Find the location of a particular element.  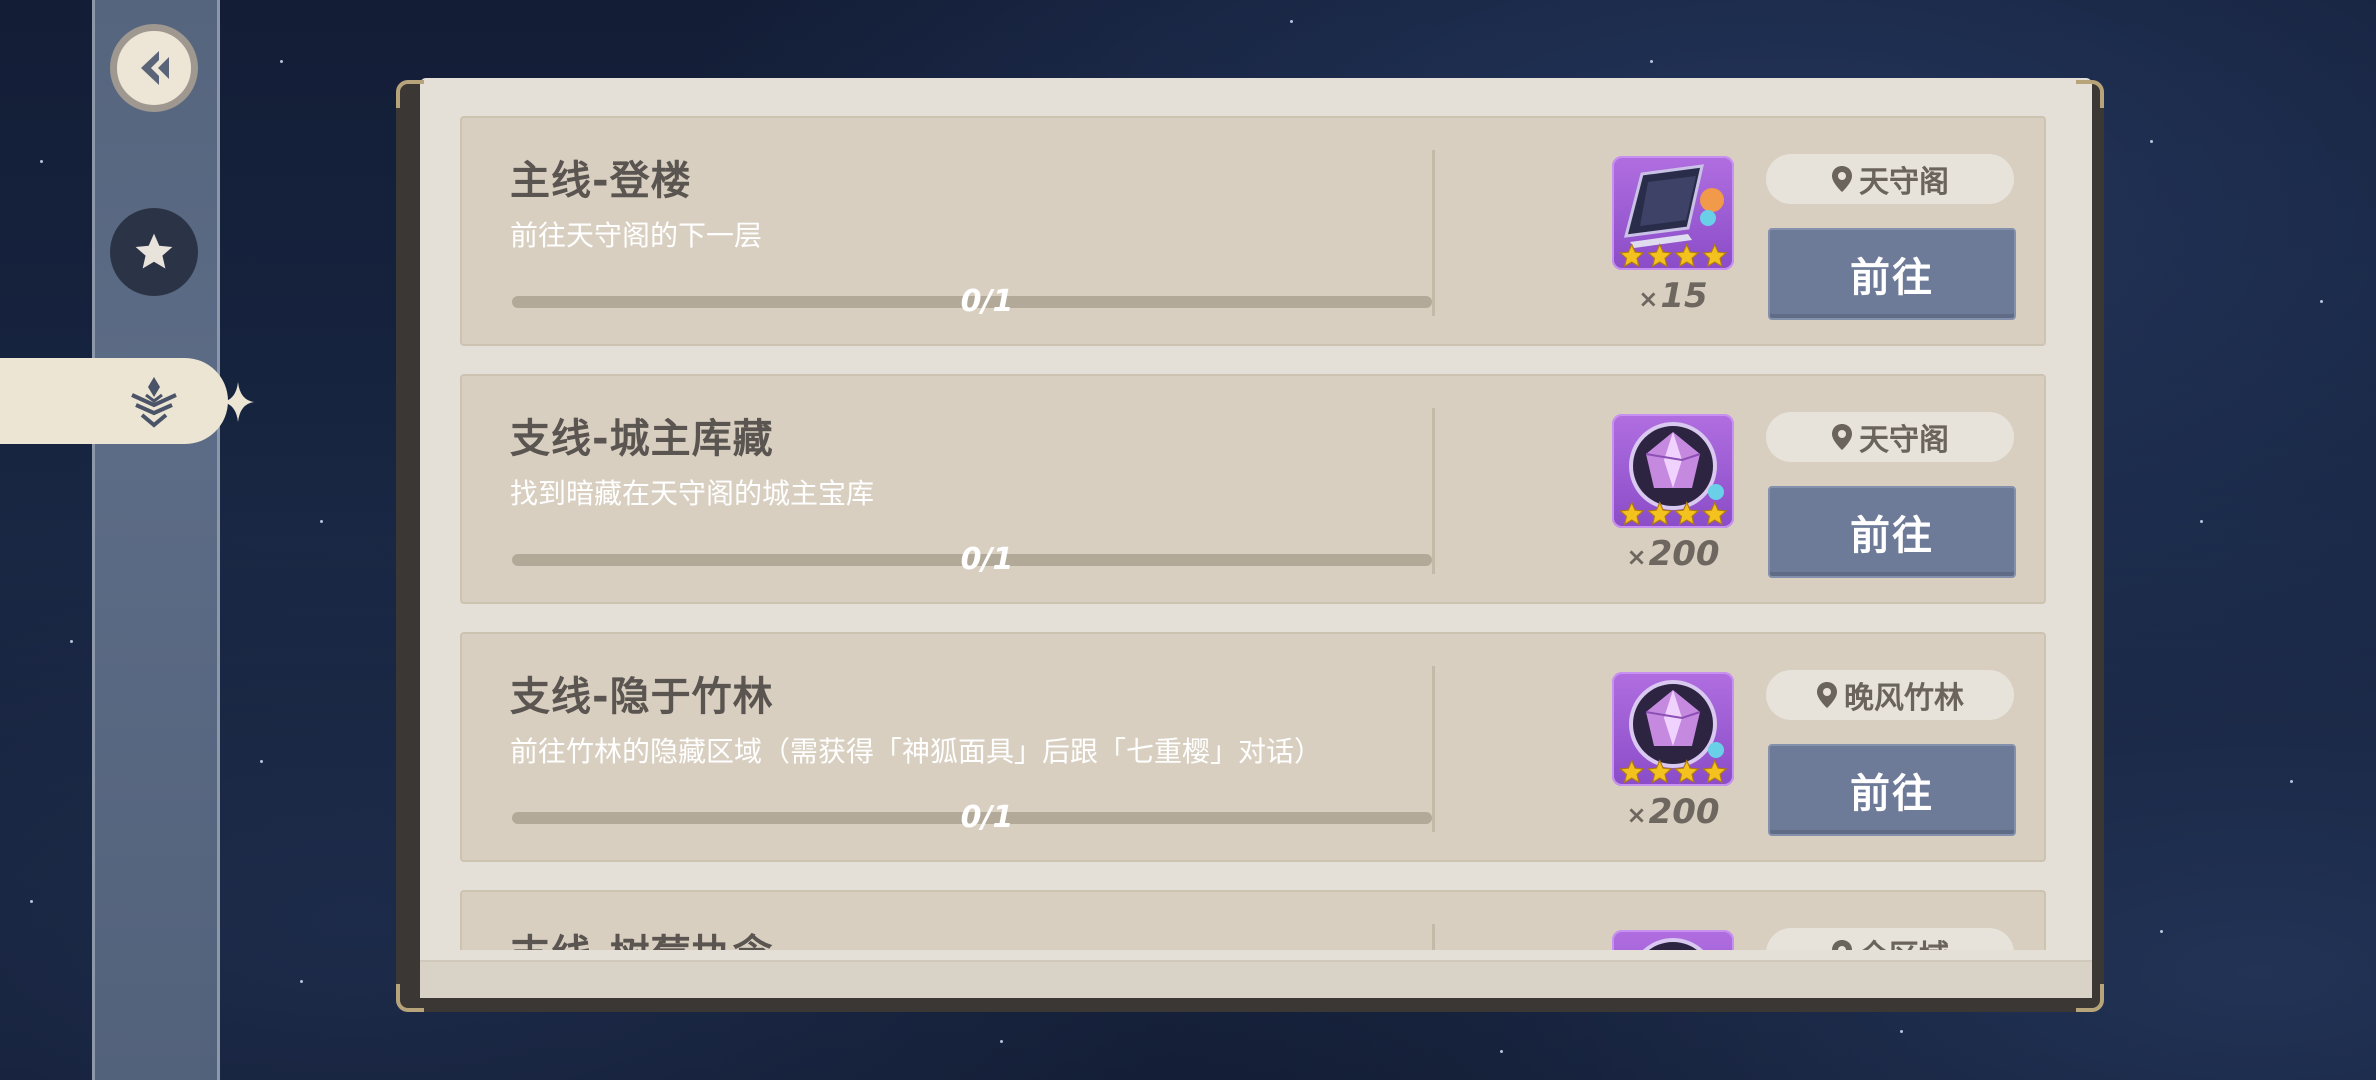

location-tag: 晚风竹林 is located at coordinates (1890, 695).